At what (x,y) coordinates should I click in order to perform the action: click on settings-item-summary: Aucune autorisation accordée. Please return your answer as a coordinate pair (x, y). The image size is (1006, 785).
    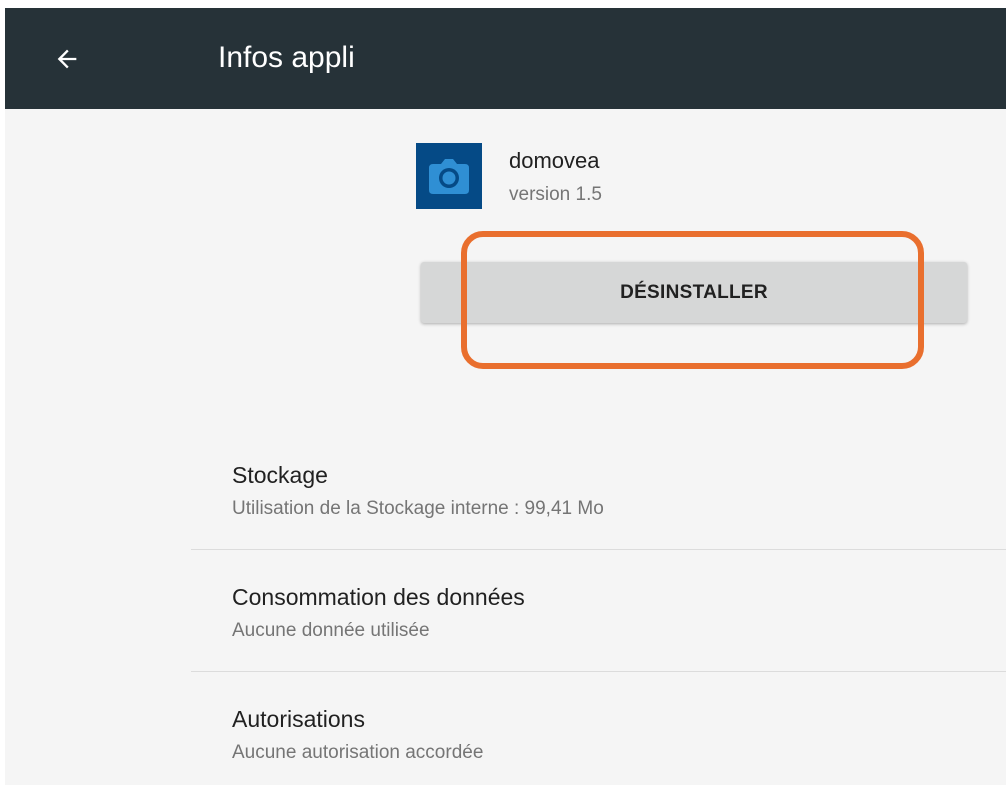
    Looking at the image, I should click on (358, 752).